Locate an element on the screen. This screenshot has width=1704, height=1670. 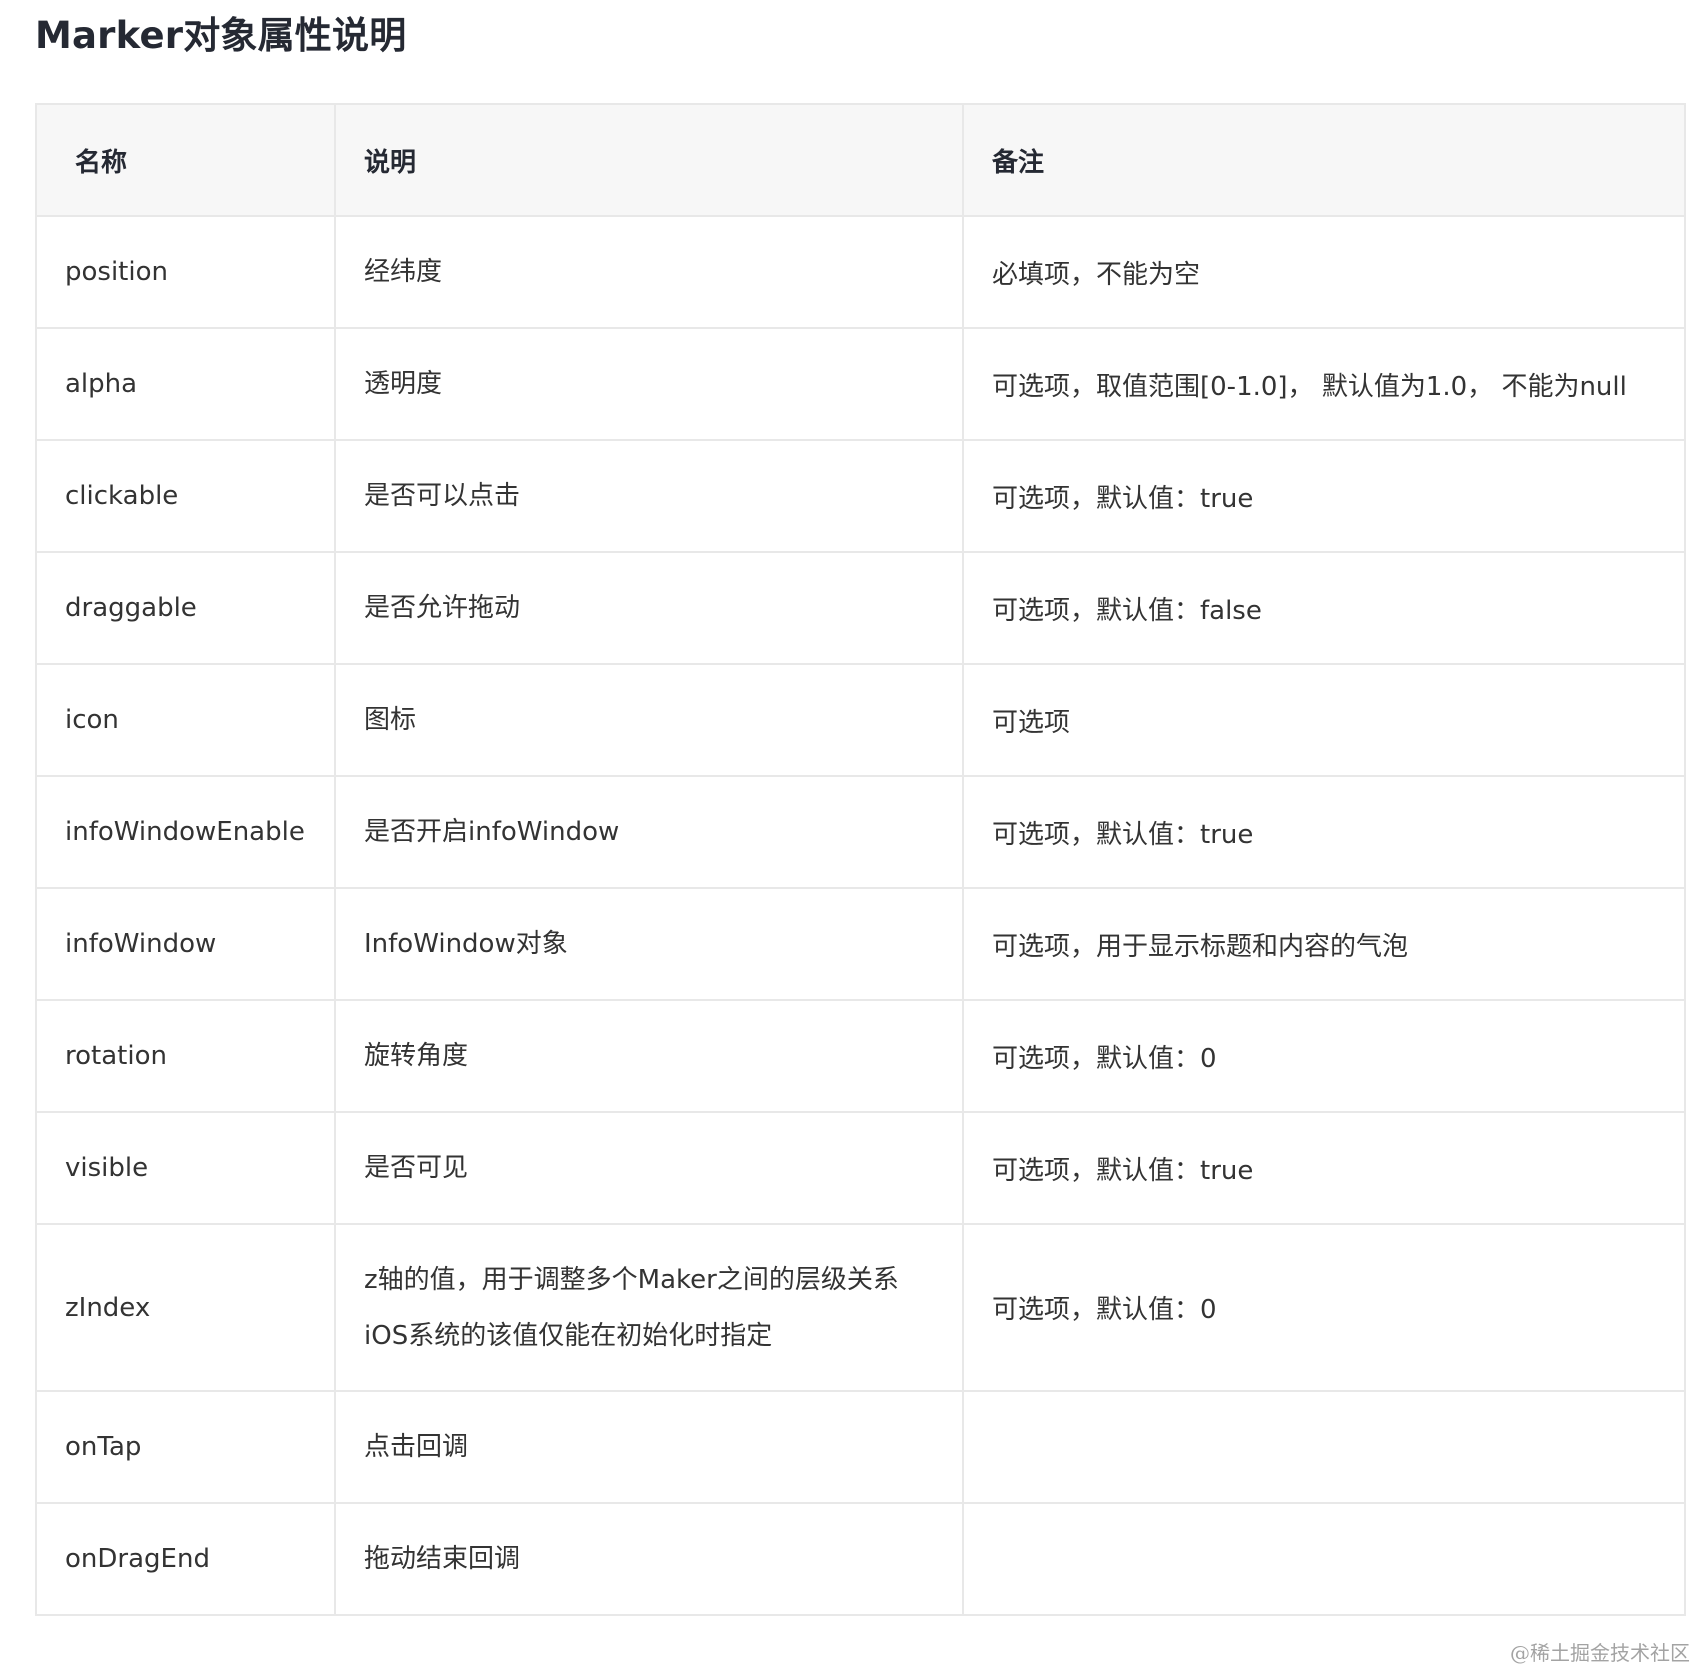
property-name: icon is located at coordinates (185, 720).